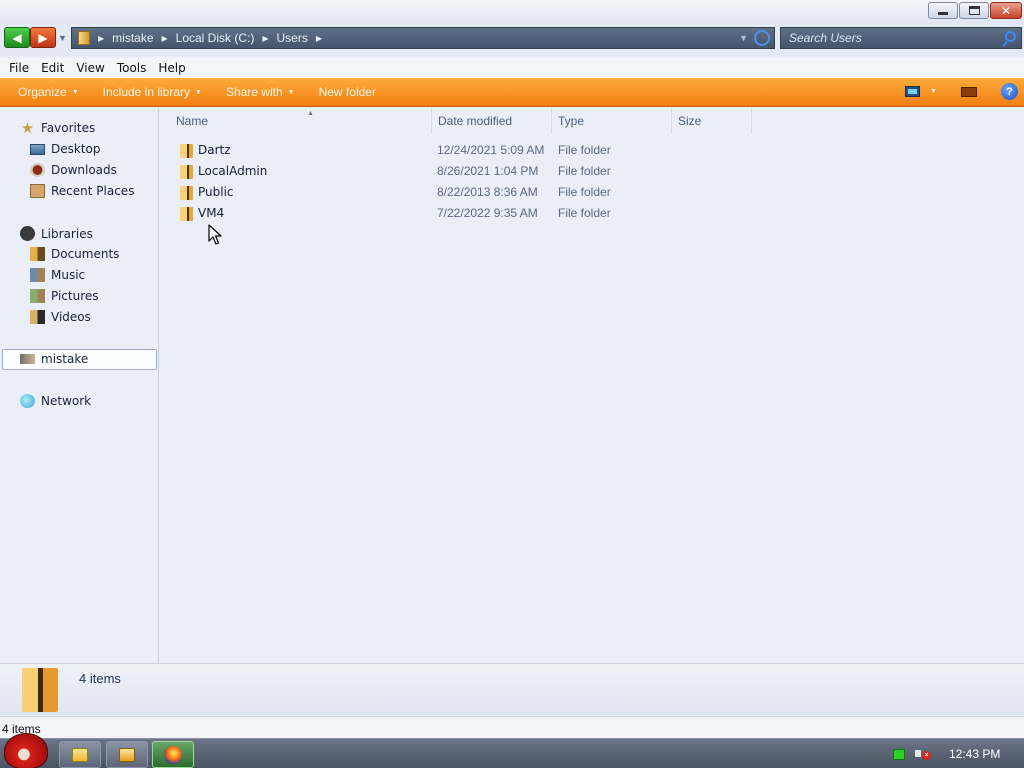 This screenshot has height=768, width=1024. Describe the element at coordinates (974, 754) in the screenshot. I see `taskbar-clock: 12:43 PM` at that location.